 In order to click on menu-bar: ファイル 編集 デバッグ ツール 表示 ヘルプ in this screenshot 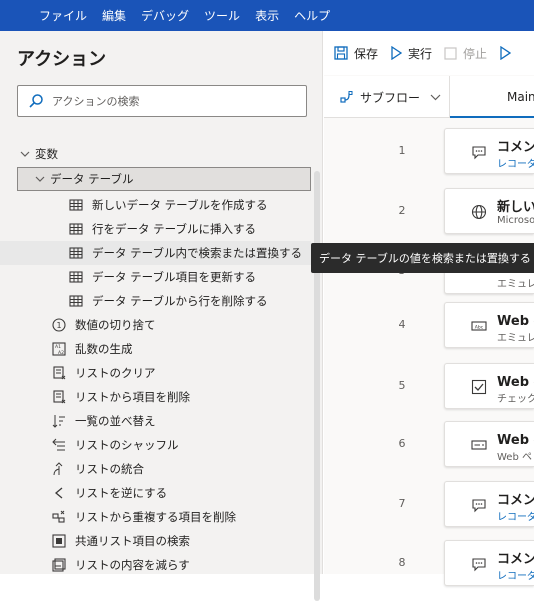, I will do `click(267, 15)`.